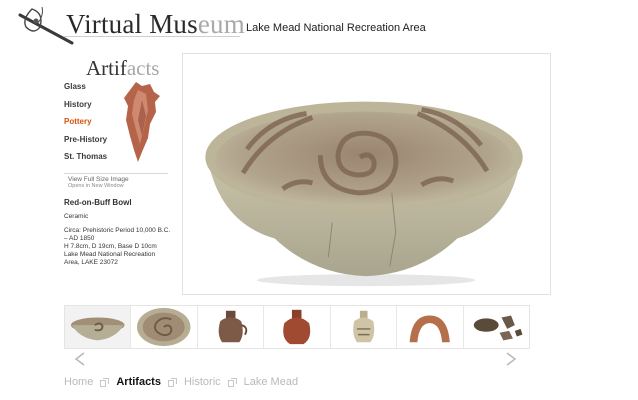 This screenshot has width=638, height=400. What do you see at coordinates (142, 122) in the screenshot?
I see `arrowhead-artifact-icon` at bounding box center [142, 122].